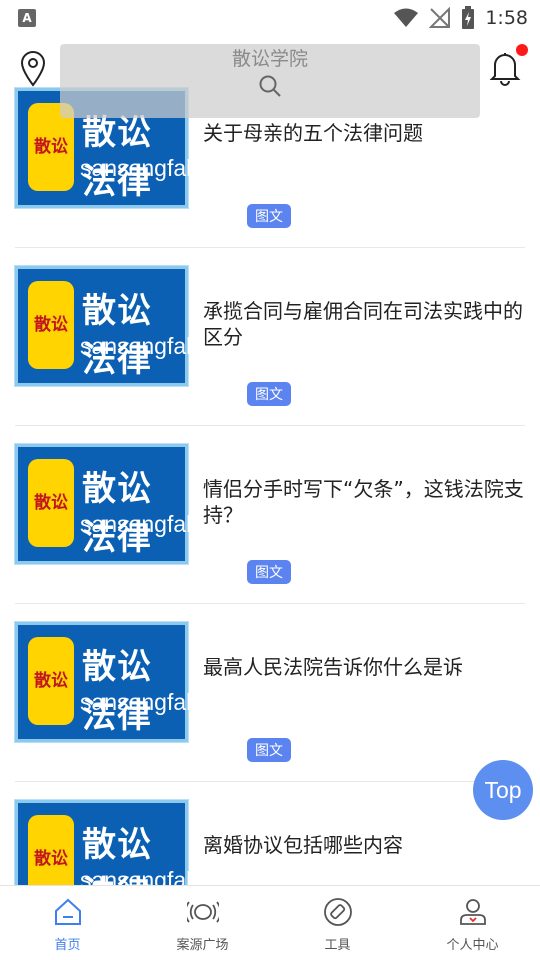 The width and height of the screenshot is (540, 960). Describe the element at coordinates (270, 86) in the screenshot. I see `search-icon` at that location.